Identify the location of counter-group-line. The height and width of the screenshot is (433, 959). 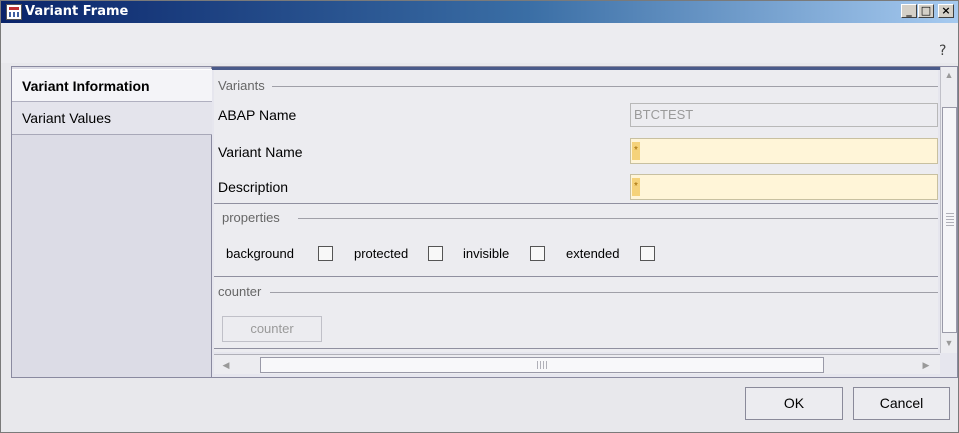
(604, 292).